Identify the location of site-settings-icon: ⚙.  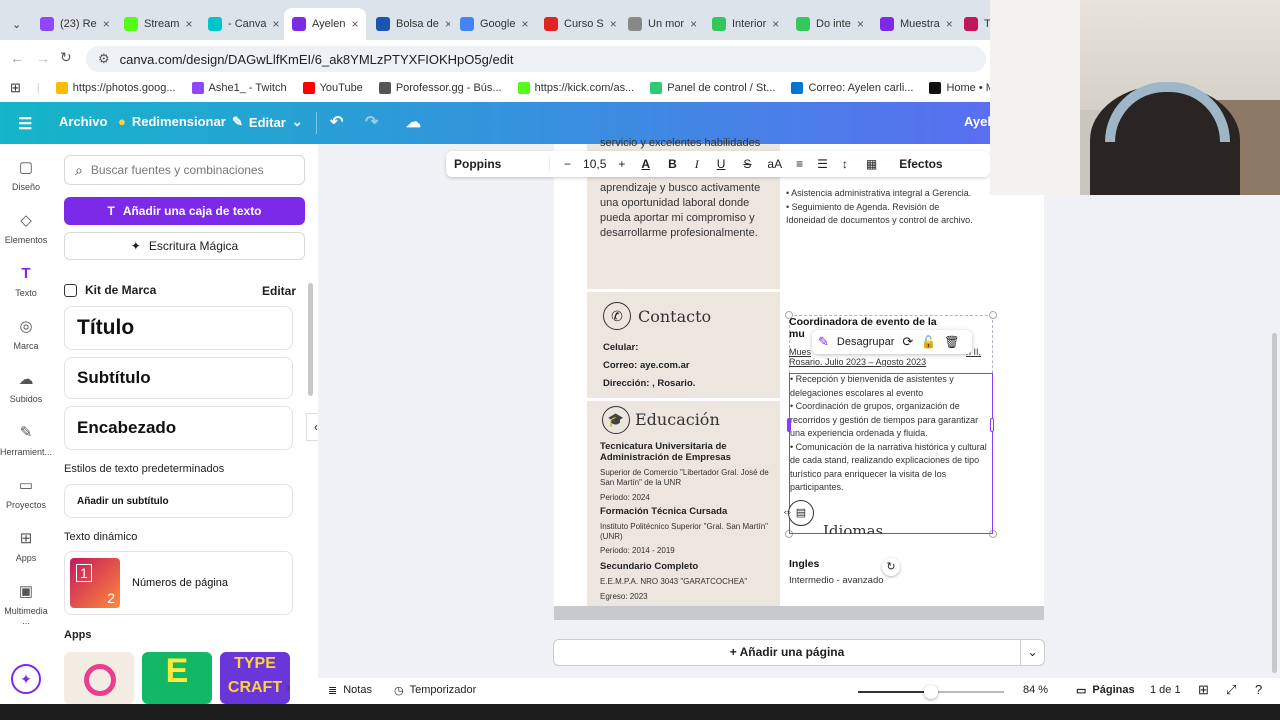
(104, 59).